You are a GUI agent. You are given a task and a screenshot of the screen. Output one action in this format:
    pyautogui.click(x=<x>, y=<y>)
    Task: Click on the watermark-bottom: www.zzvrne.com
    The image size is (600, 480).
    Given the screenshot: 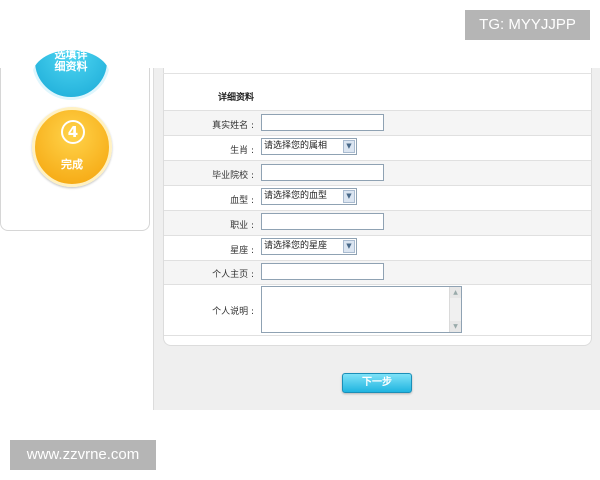 What is the action you would take?
    pyautogui.click(x=83, y=455)
    